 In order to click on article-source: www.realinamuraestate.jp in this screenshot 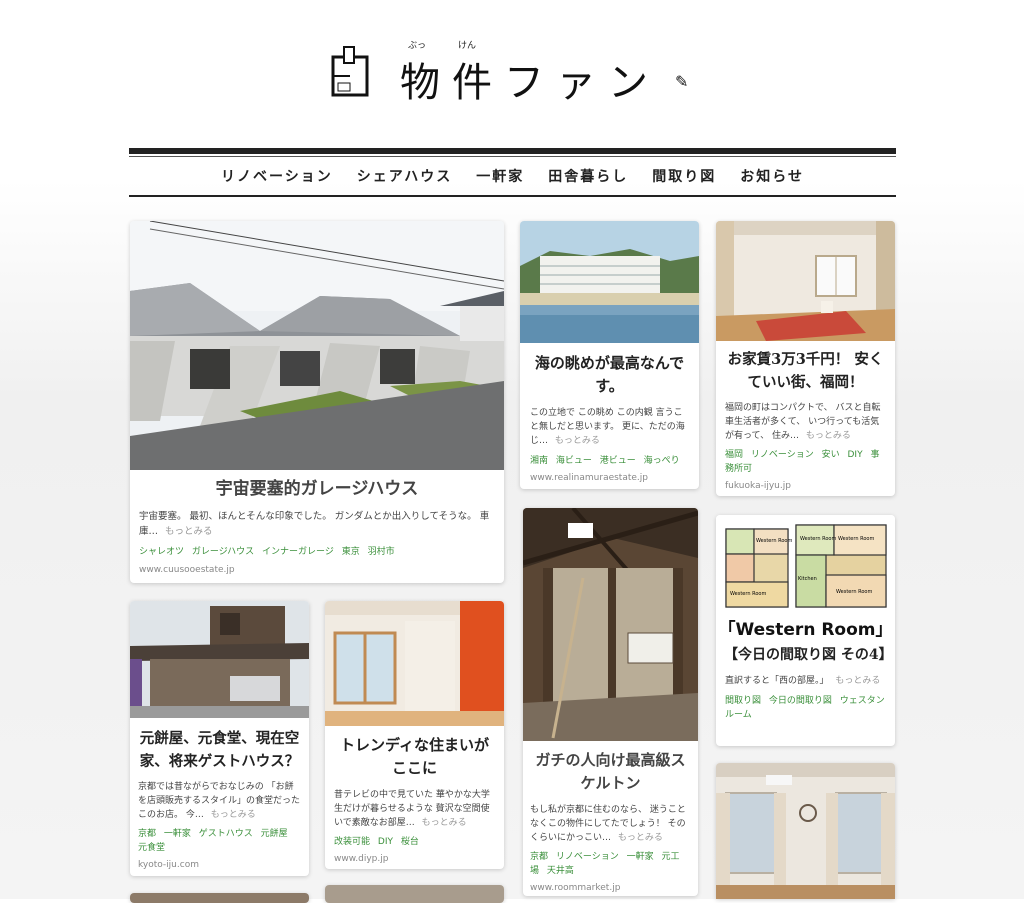, I will do `click(609, 478)`.